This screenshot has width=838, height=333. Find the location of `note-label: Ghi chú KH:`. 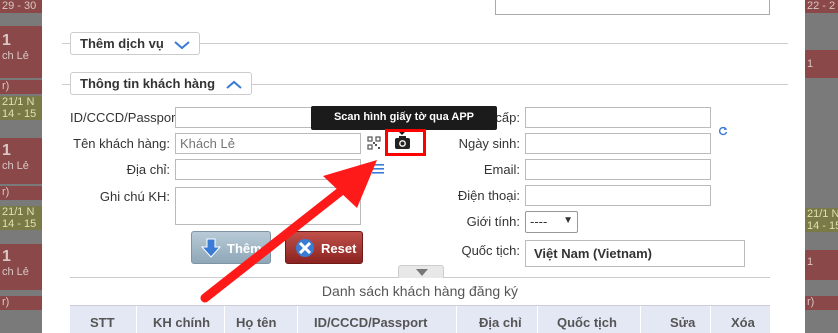

note-label: Ghi chú KH: is located at coordinates (134, 196).